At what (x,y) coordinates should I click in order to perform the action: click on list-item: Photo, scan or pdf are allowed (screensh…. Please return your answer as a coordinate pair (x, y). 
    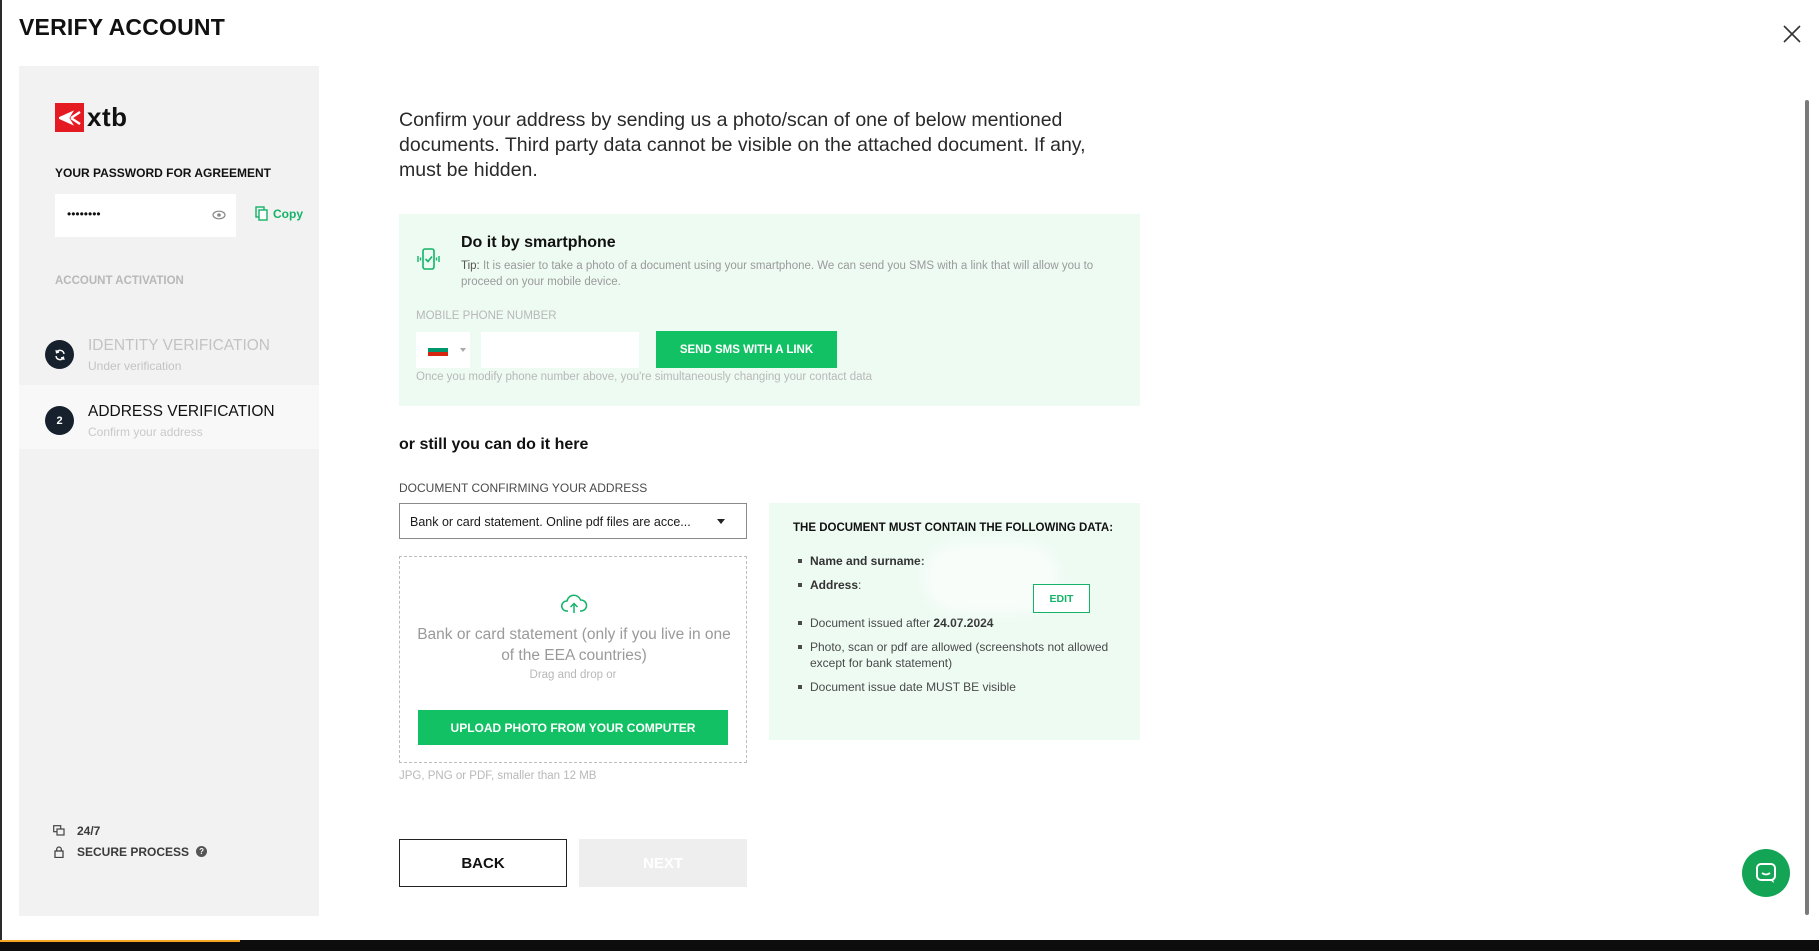
    Looking at the image, I should click on (958, 655).